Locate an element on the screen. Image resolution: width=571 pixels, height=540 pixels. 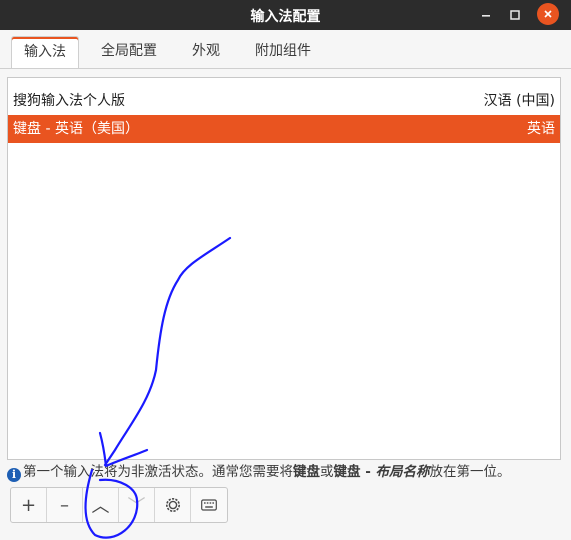
close-icon is located at coordinates (548, 14).